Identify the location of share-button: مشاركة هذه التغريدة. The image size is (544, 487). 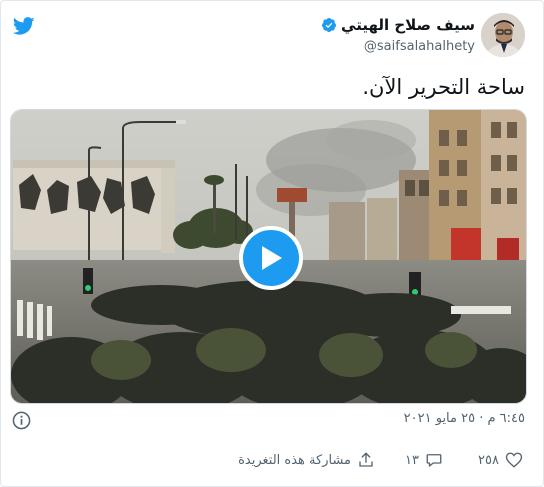
(306, 460).